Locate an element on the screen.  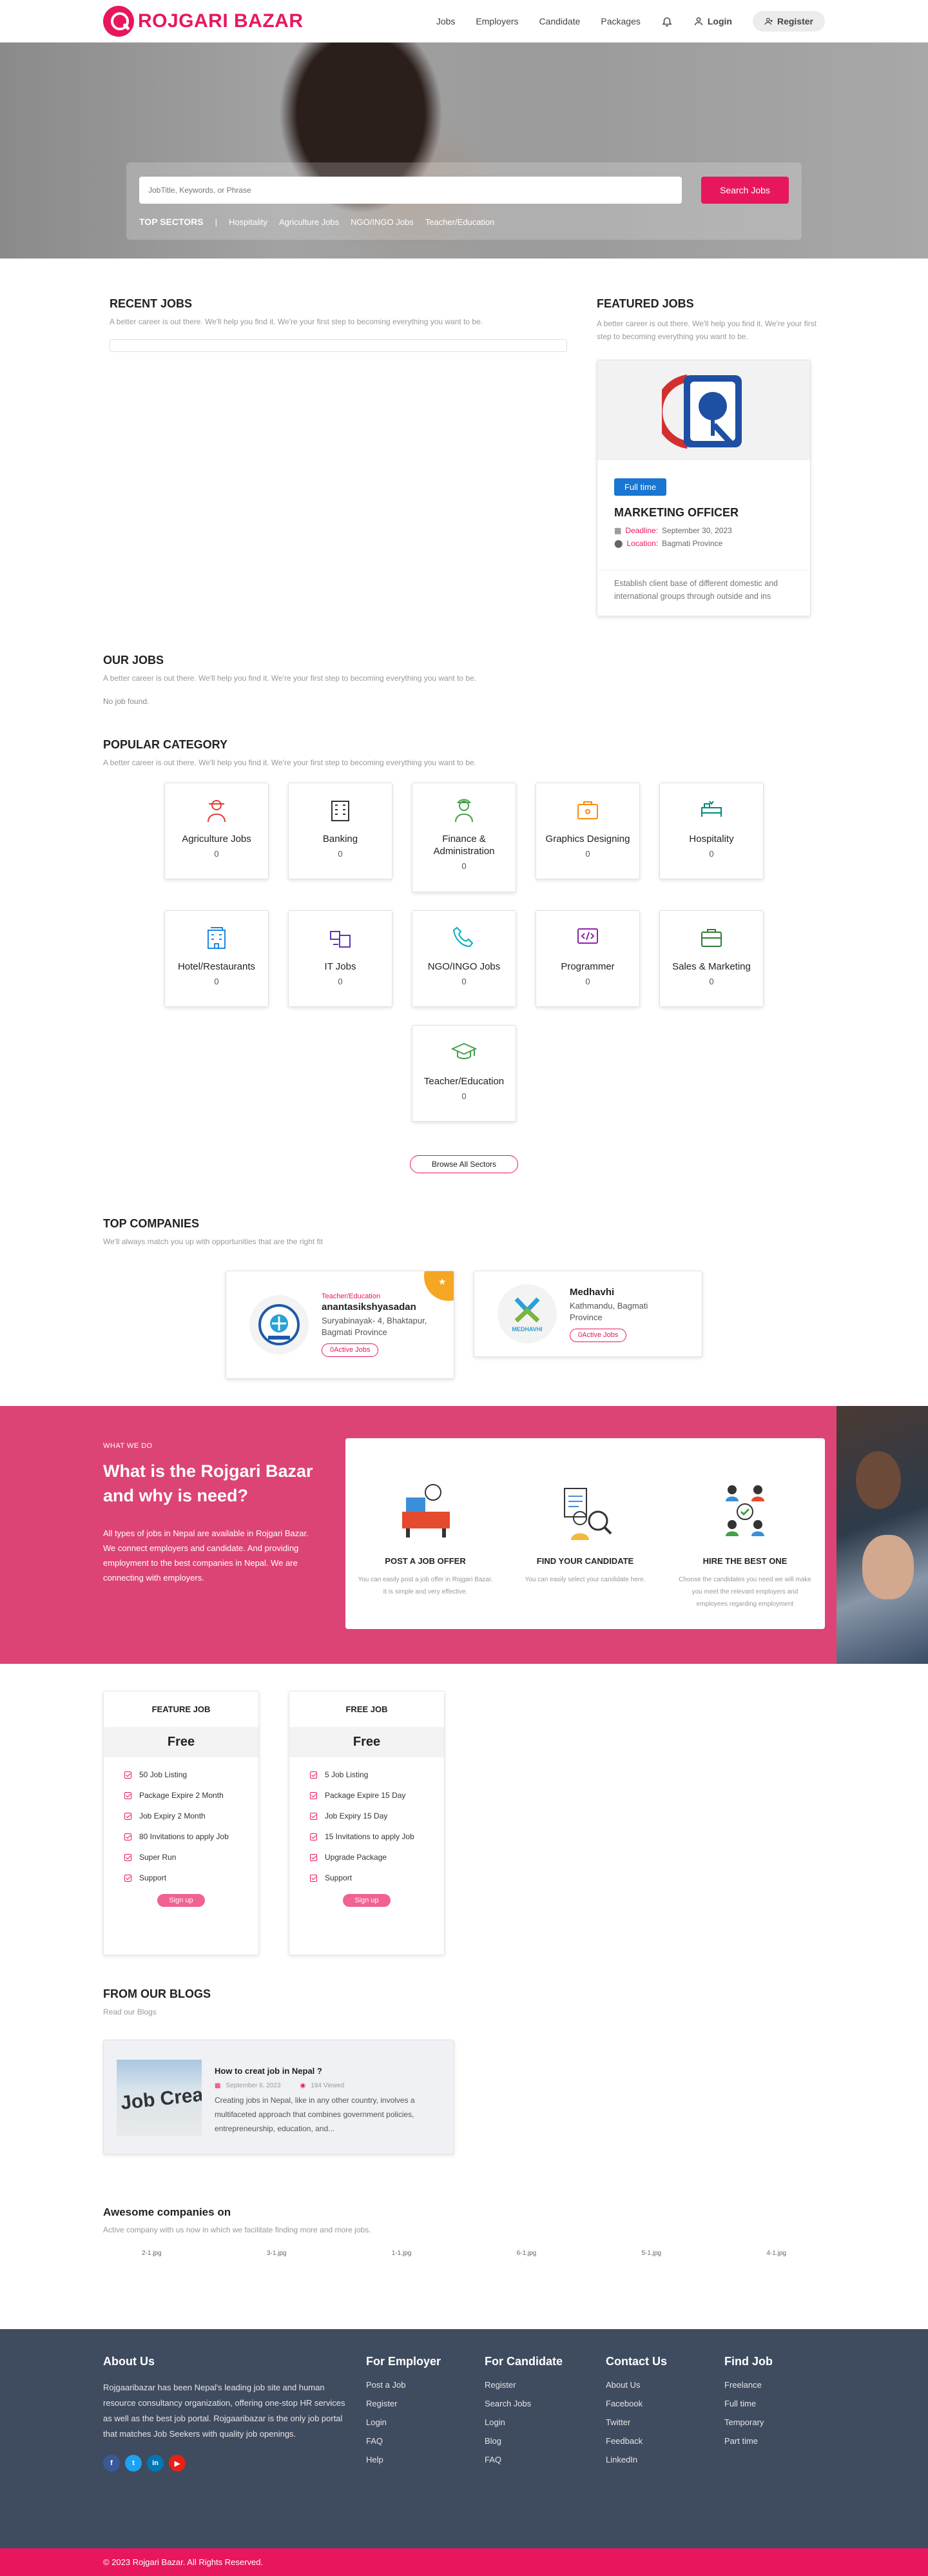
register-button: Register is located at coordinates (788, 22).